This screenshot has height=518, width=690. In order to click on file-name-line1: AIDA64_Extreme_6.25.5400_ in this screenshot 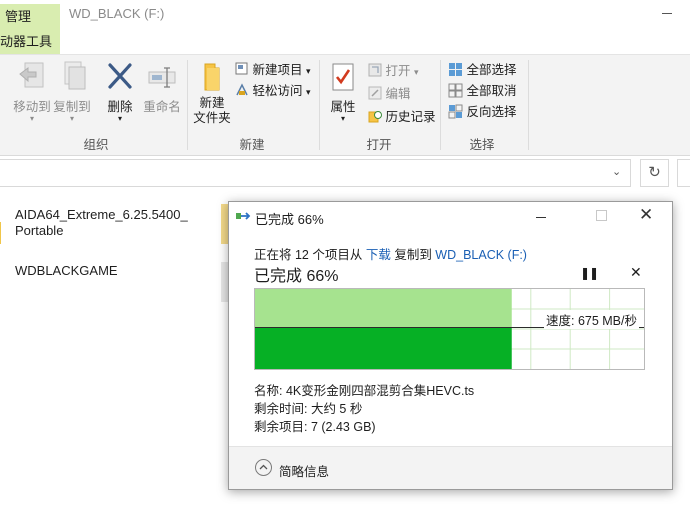, I will do `click(101, 214)`.